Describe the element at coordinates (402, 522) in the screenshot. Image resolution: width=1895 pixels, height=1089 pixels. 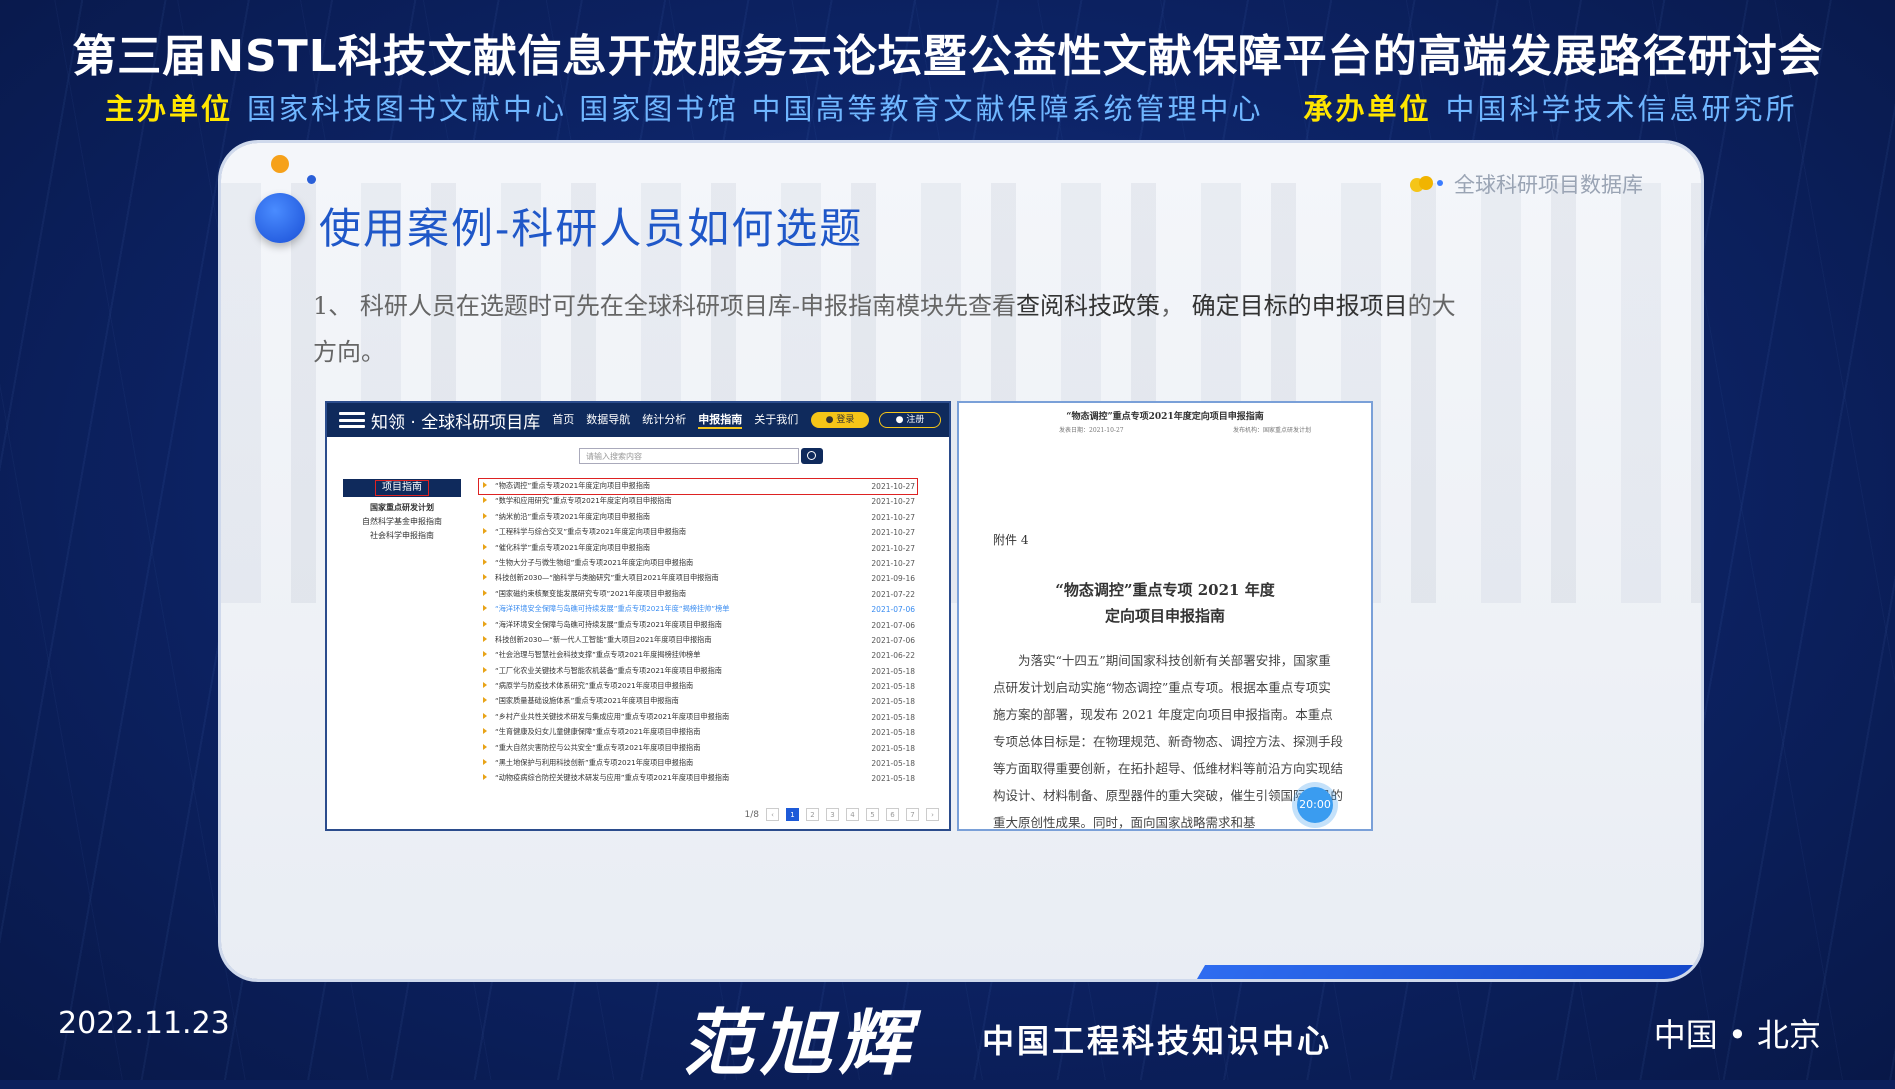
I see `sidebar-item: 自然科学基金申报指南` at that location.